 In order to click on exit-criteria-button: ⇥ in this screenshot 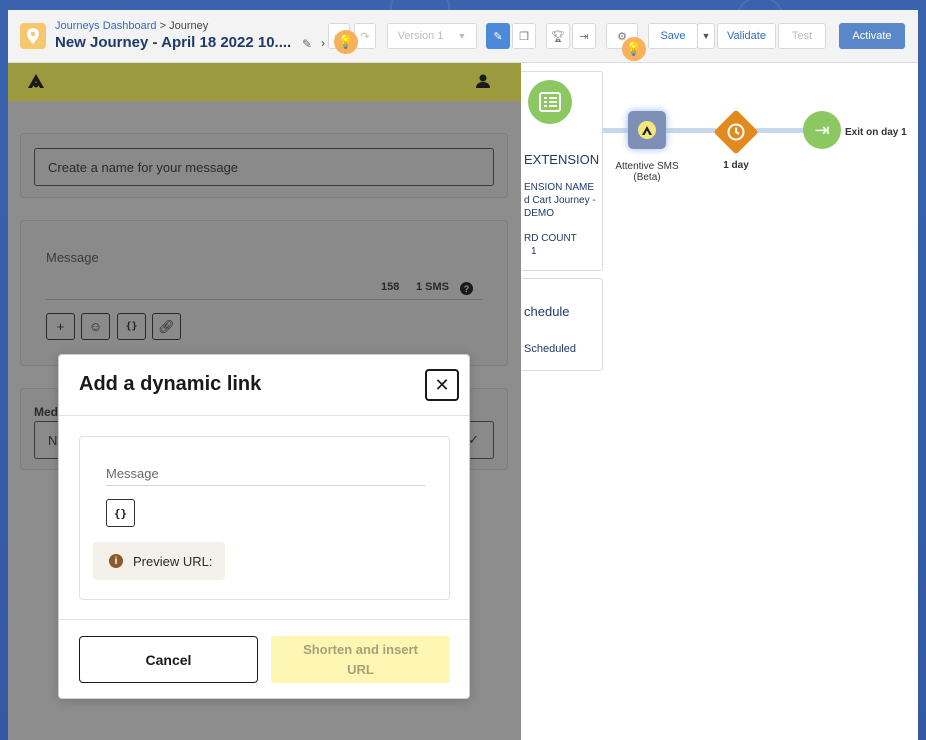, I will do `click(584, 36)`.